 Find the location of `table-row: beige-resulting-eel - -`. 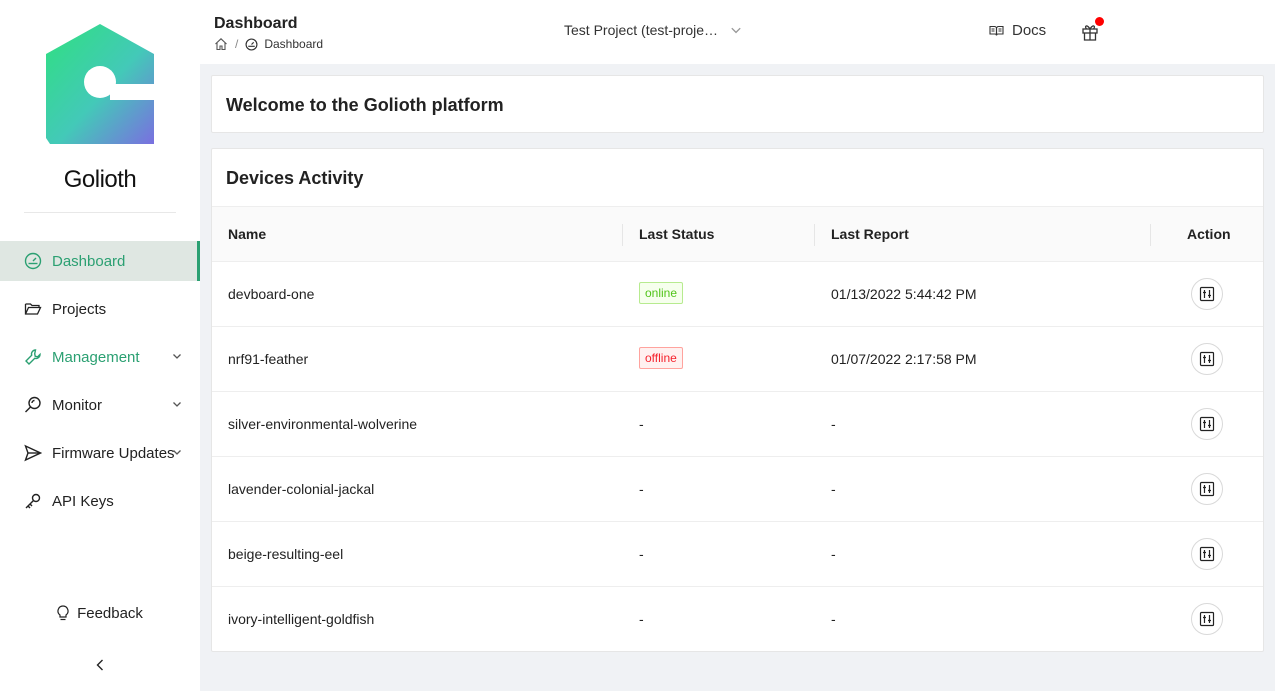

table-row: beige-resulting-eel - - is located at coordinates (737, 554).